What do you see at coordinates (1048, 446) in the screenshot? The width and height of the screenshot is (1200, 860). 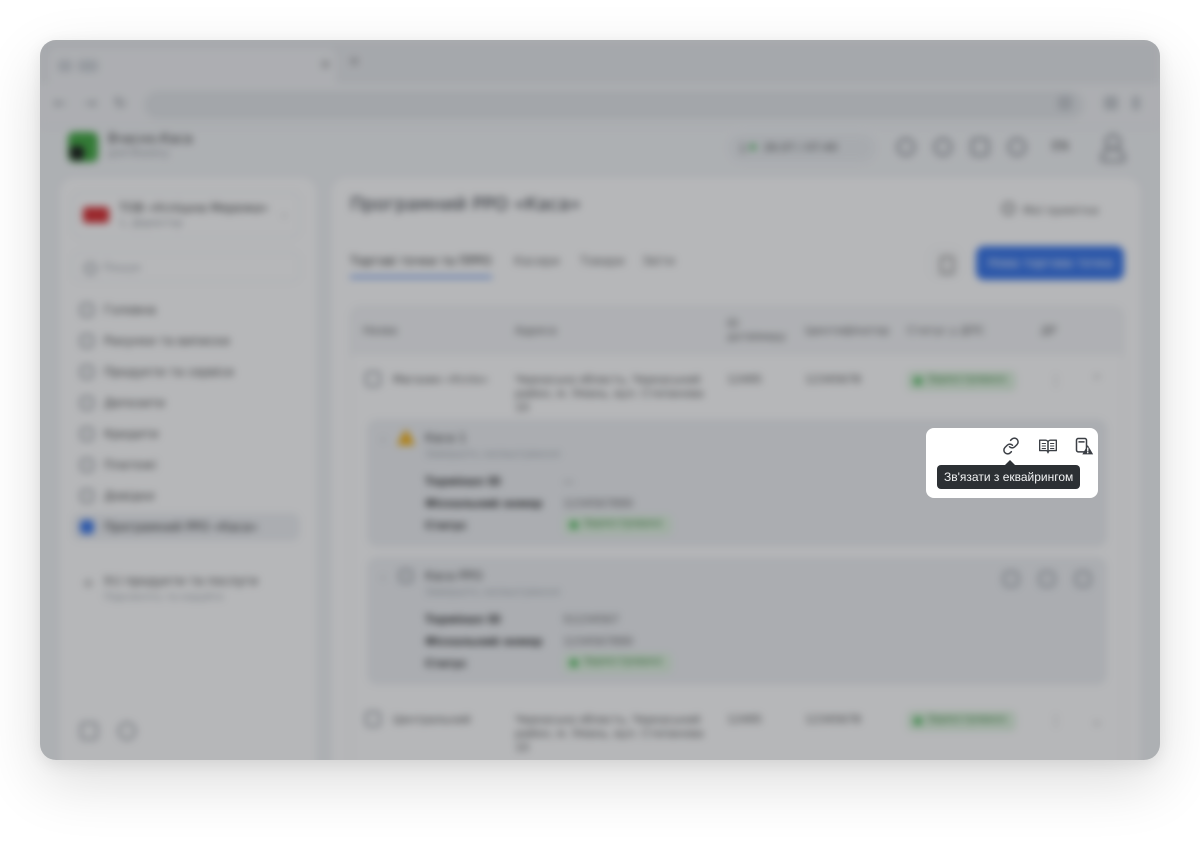 I see `open-book-icon` at bounding box center [1048, 446].